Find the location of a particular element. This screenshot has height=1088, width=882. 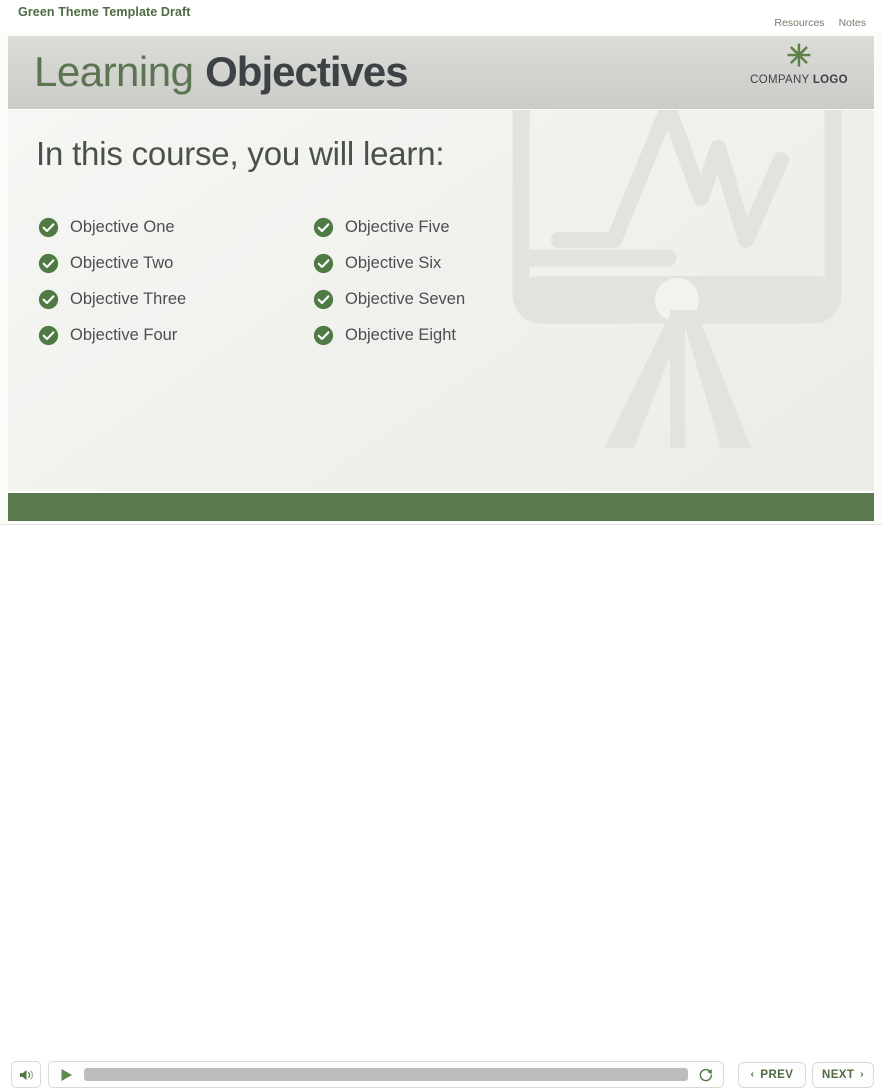

objective-label: Objective Seven is located at coordinates (405, 298).